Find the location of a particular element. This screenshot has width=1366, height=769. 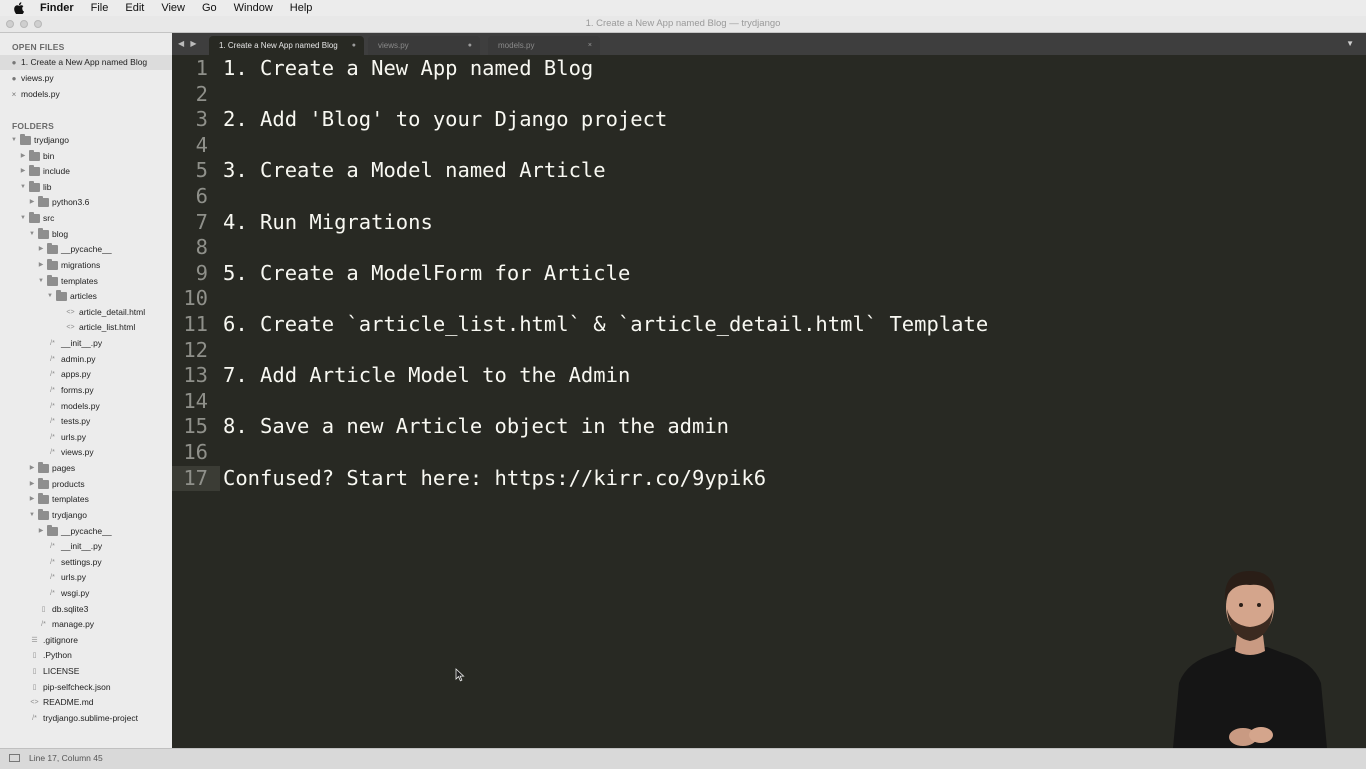

menu-view: View is located at coordinates (173, 8).